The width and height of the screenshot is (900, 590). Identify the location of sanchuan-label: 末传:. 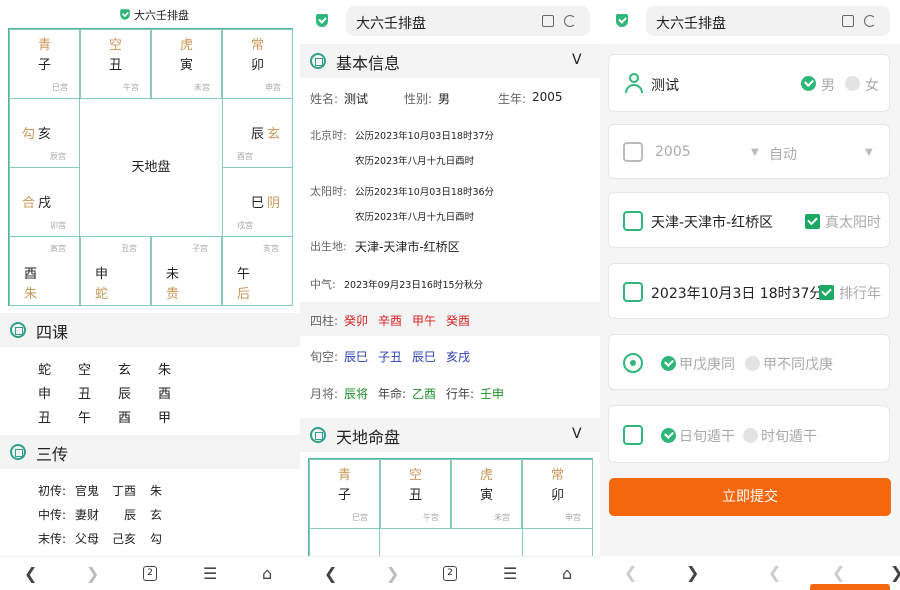
(52, 539).